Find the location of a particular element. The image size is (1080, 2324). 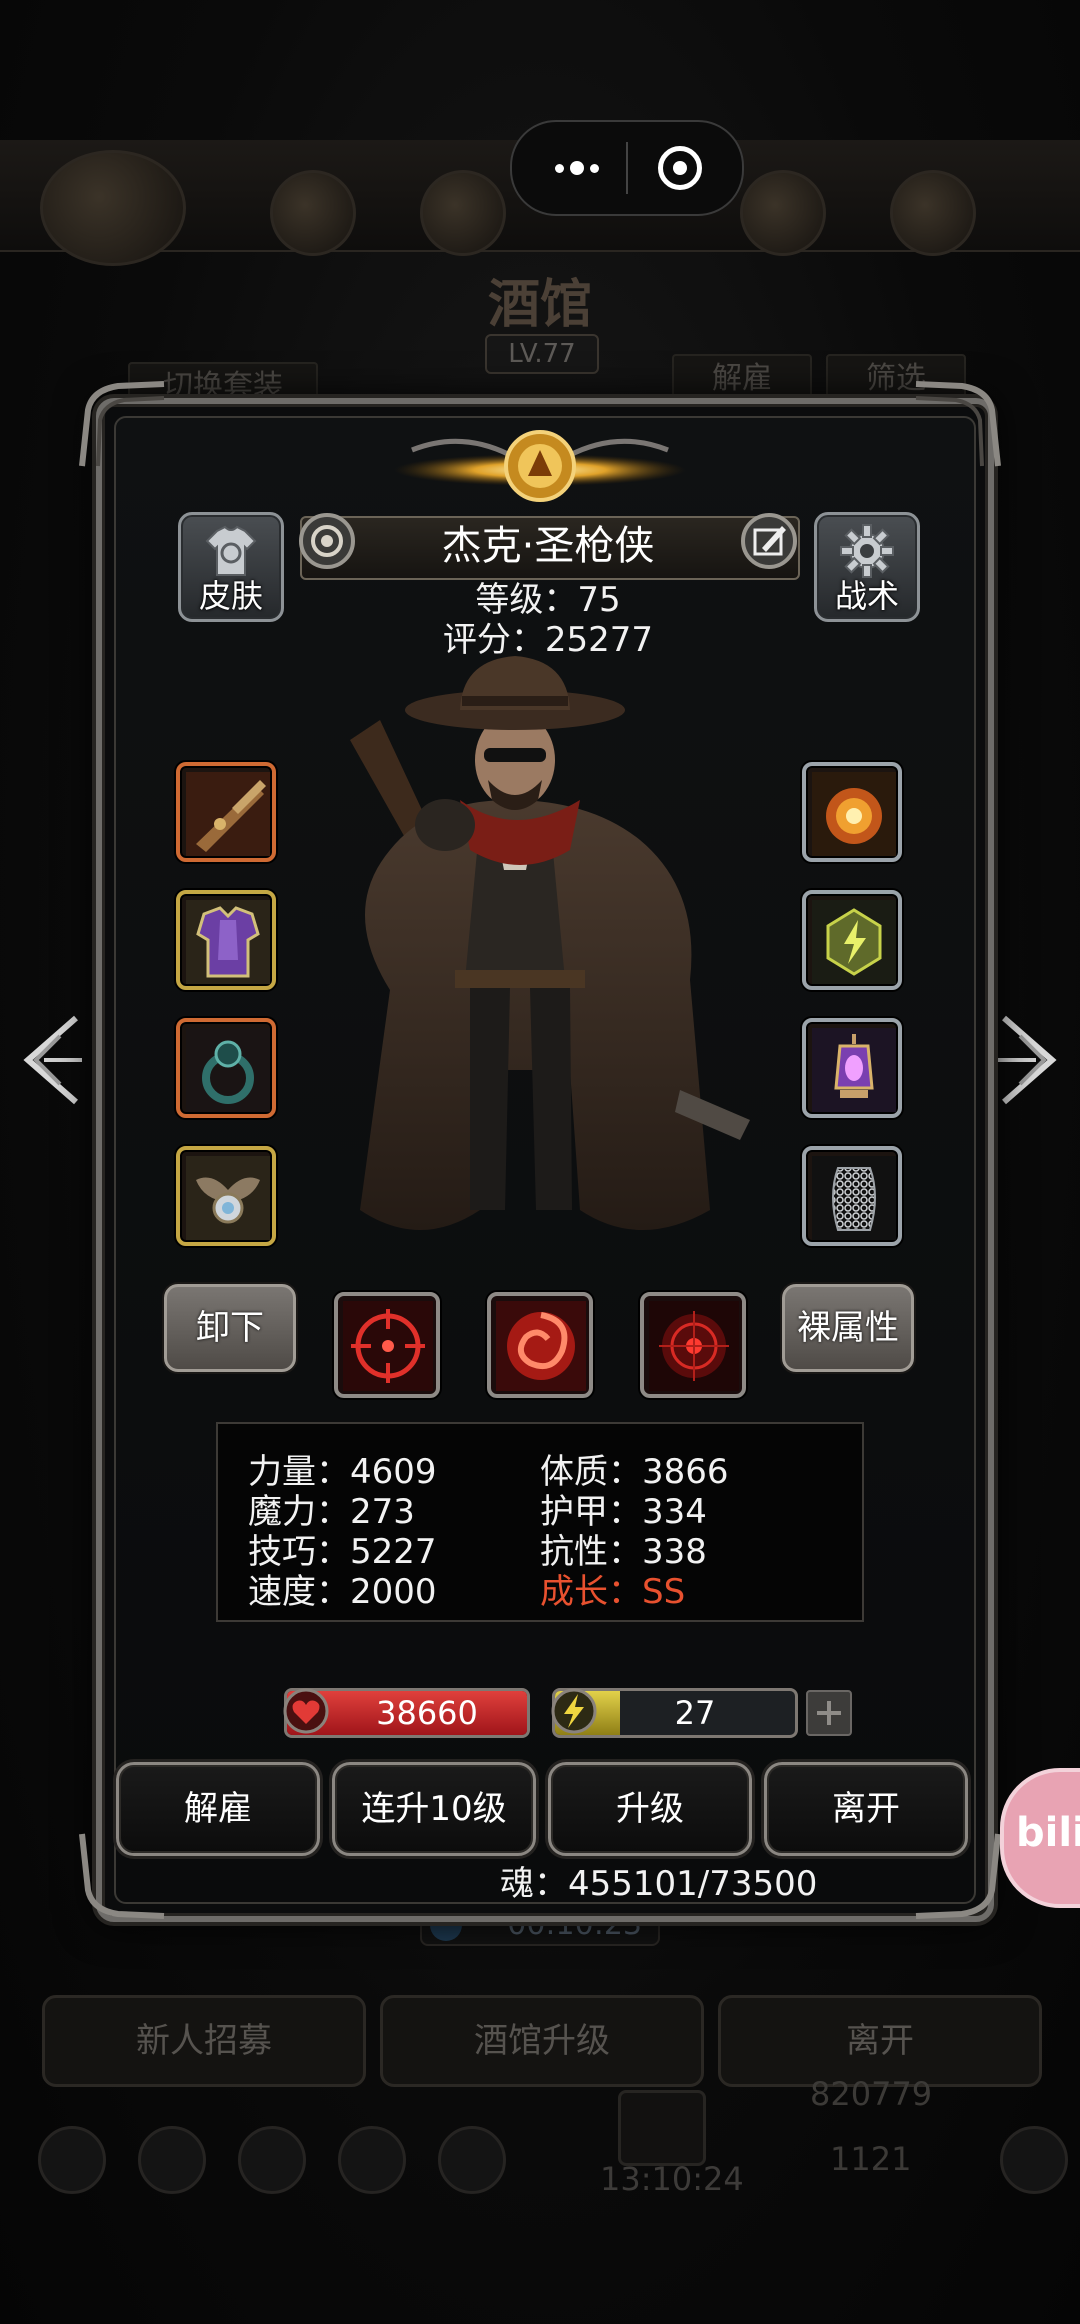

add-energy-button is located at coordinates (829, 1713).